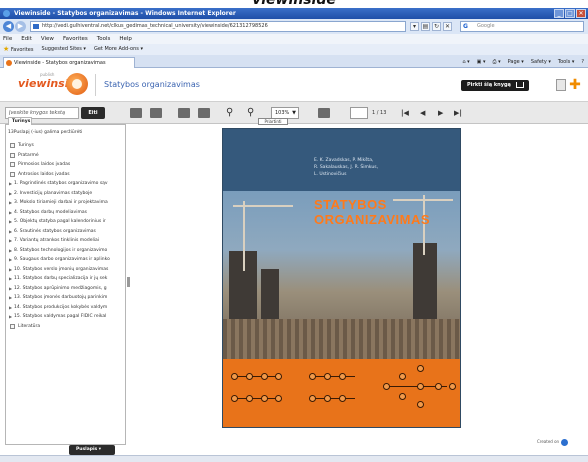 The width and height of the screenshot is (588, 462). I want to click on menu-favorites: Favorites, so click(75, 39).